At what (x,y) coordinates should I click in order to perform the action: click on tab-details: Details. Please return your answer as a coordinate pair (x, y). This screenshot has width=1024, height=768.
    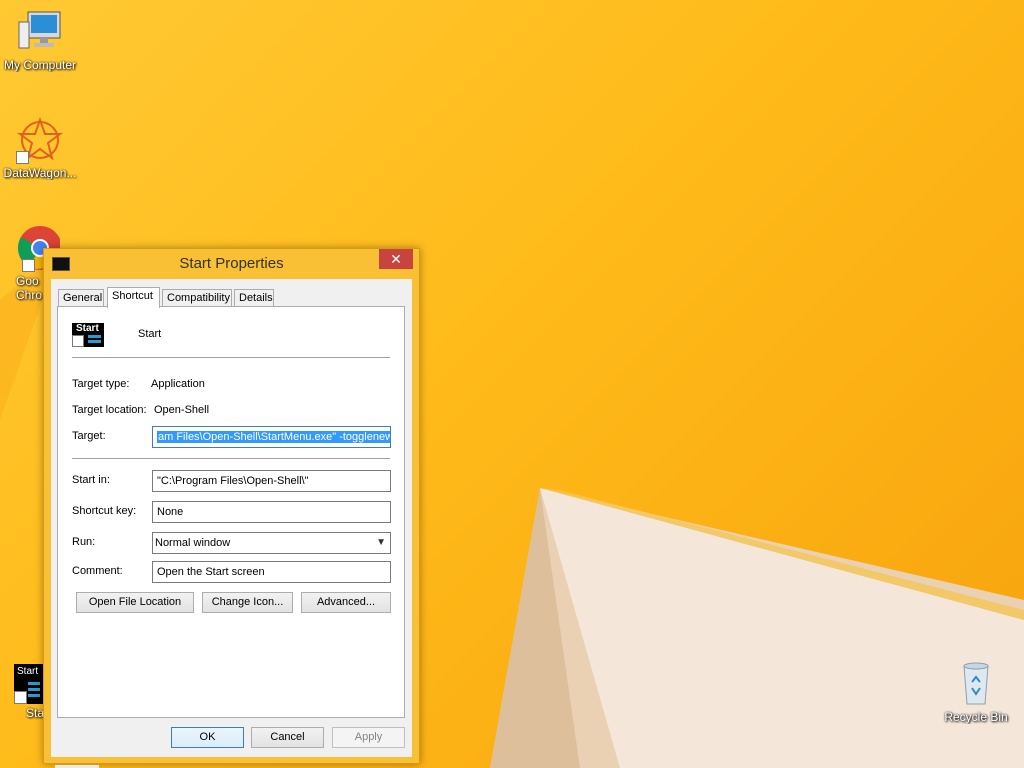
    Looking at the image, I should click on (254, 298).